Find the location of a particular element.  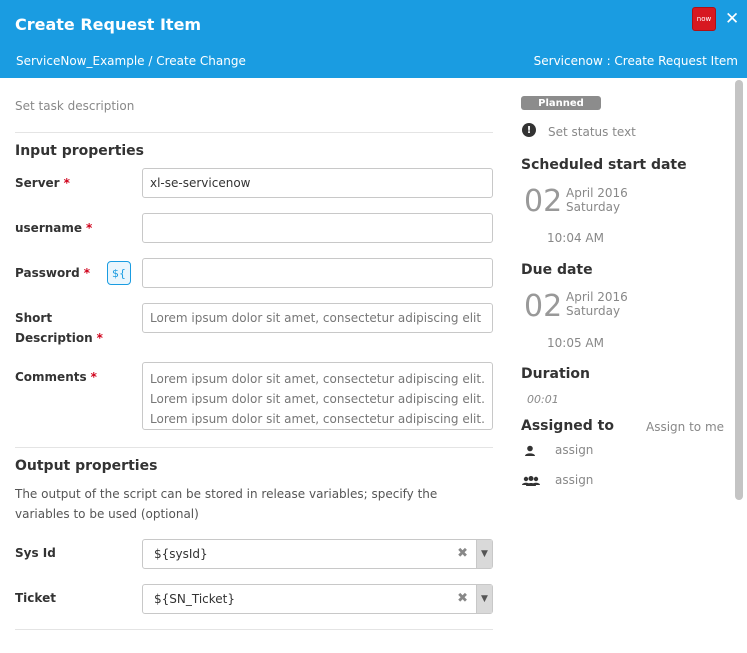

duration-value: 00:01 is located at coordinates (543, 399).